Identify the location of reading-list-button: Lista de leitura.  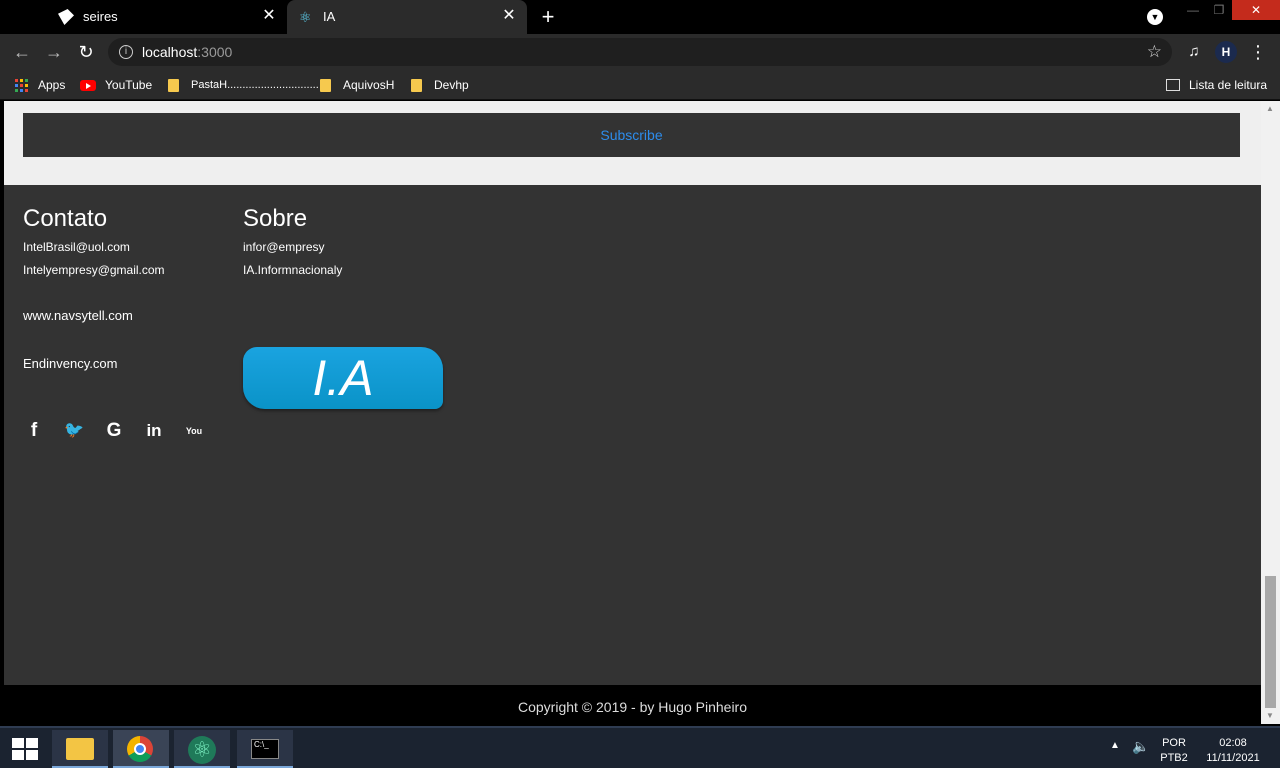
(1216, 85).